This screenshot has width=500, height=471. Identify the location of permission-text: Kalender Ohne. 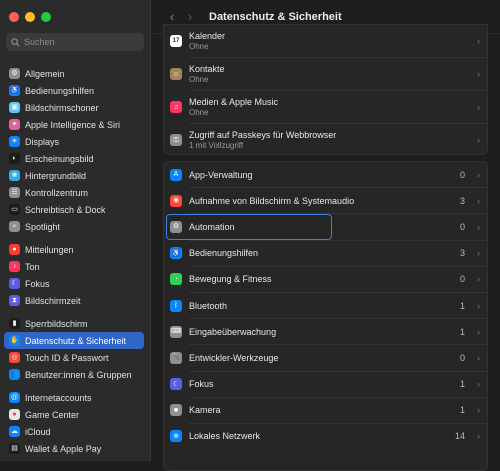
(207, 41).